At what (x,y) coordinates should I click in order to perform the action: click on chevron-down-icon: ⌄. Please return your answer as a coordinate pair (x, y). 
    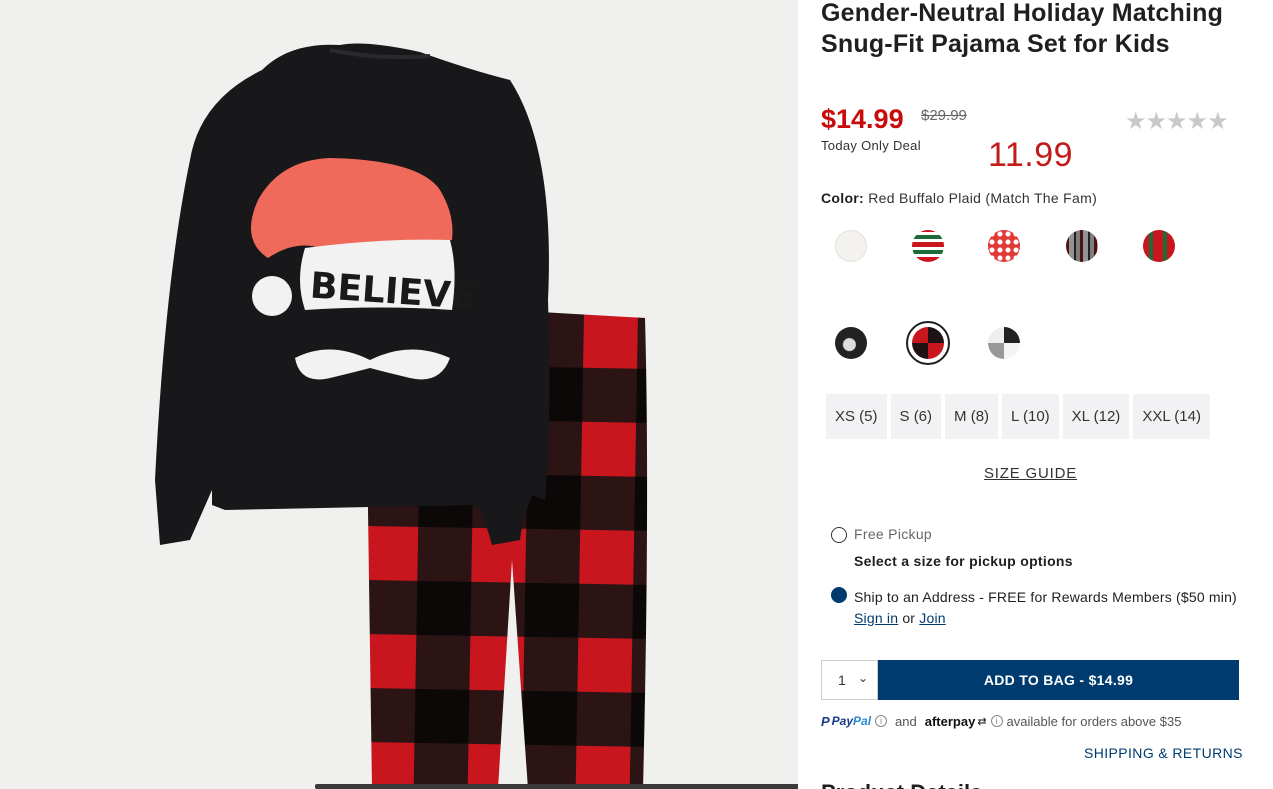
    Looking at the image, I should click on (862, 678).